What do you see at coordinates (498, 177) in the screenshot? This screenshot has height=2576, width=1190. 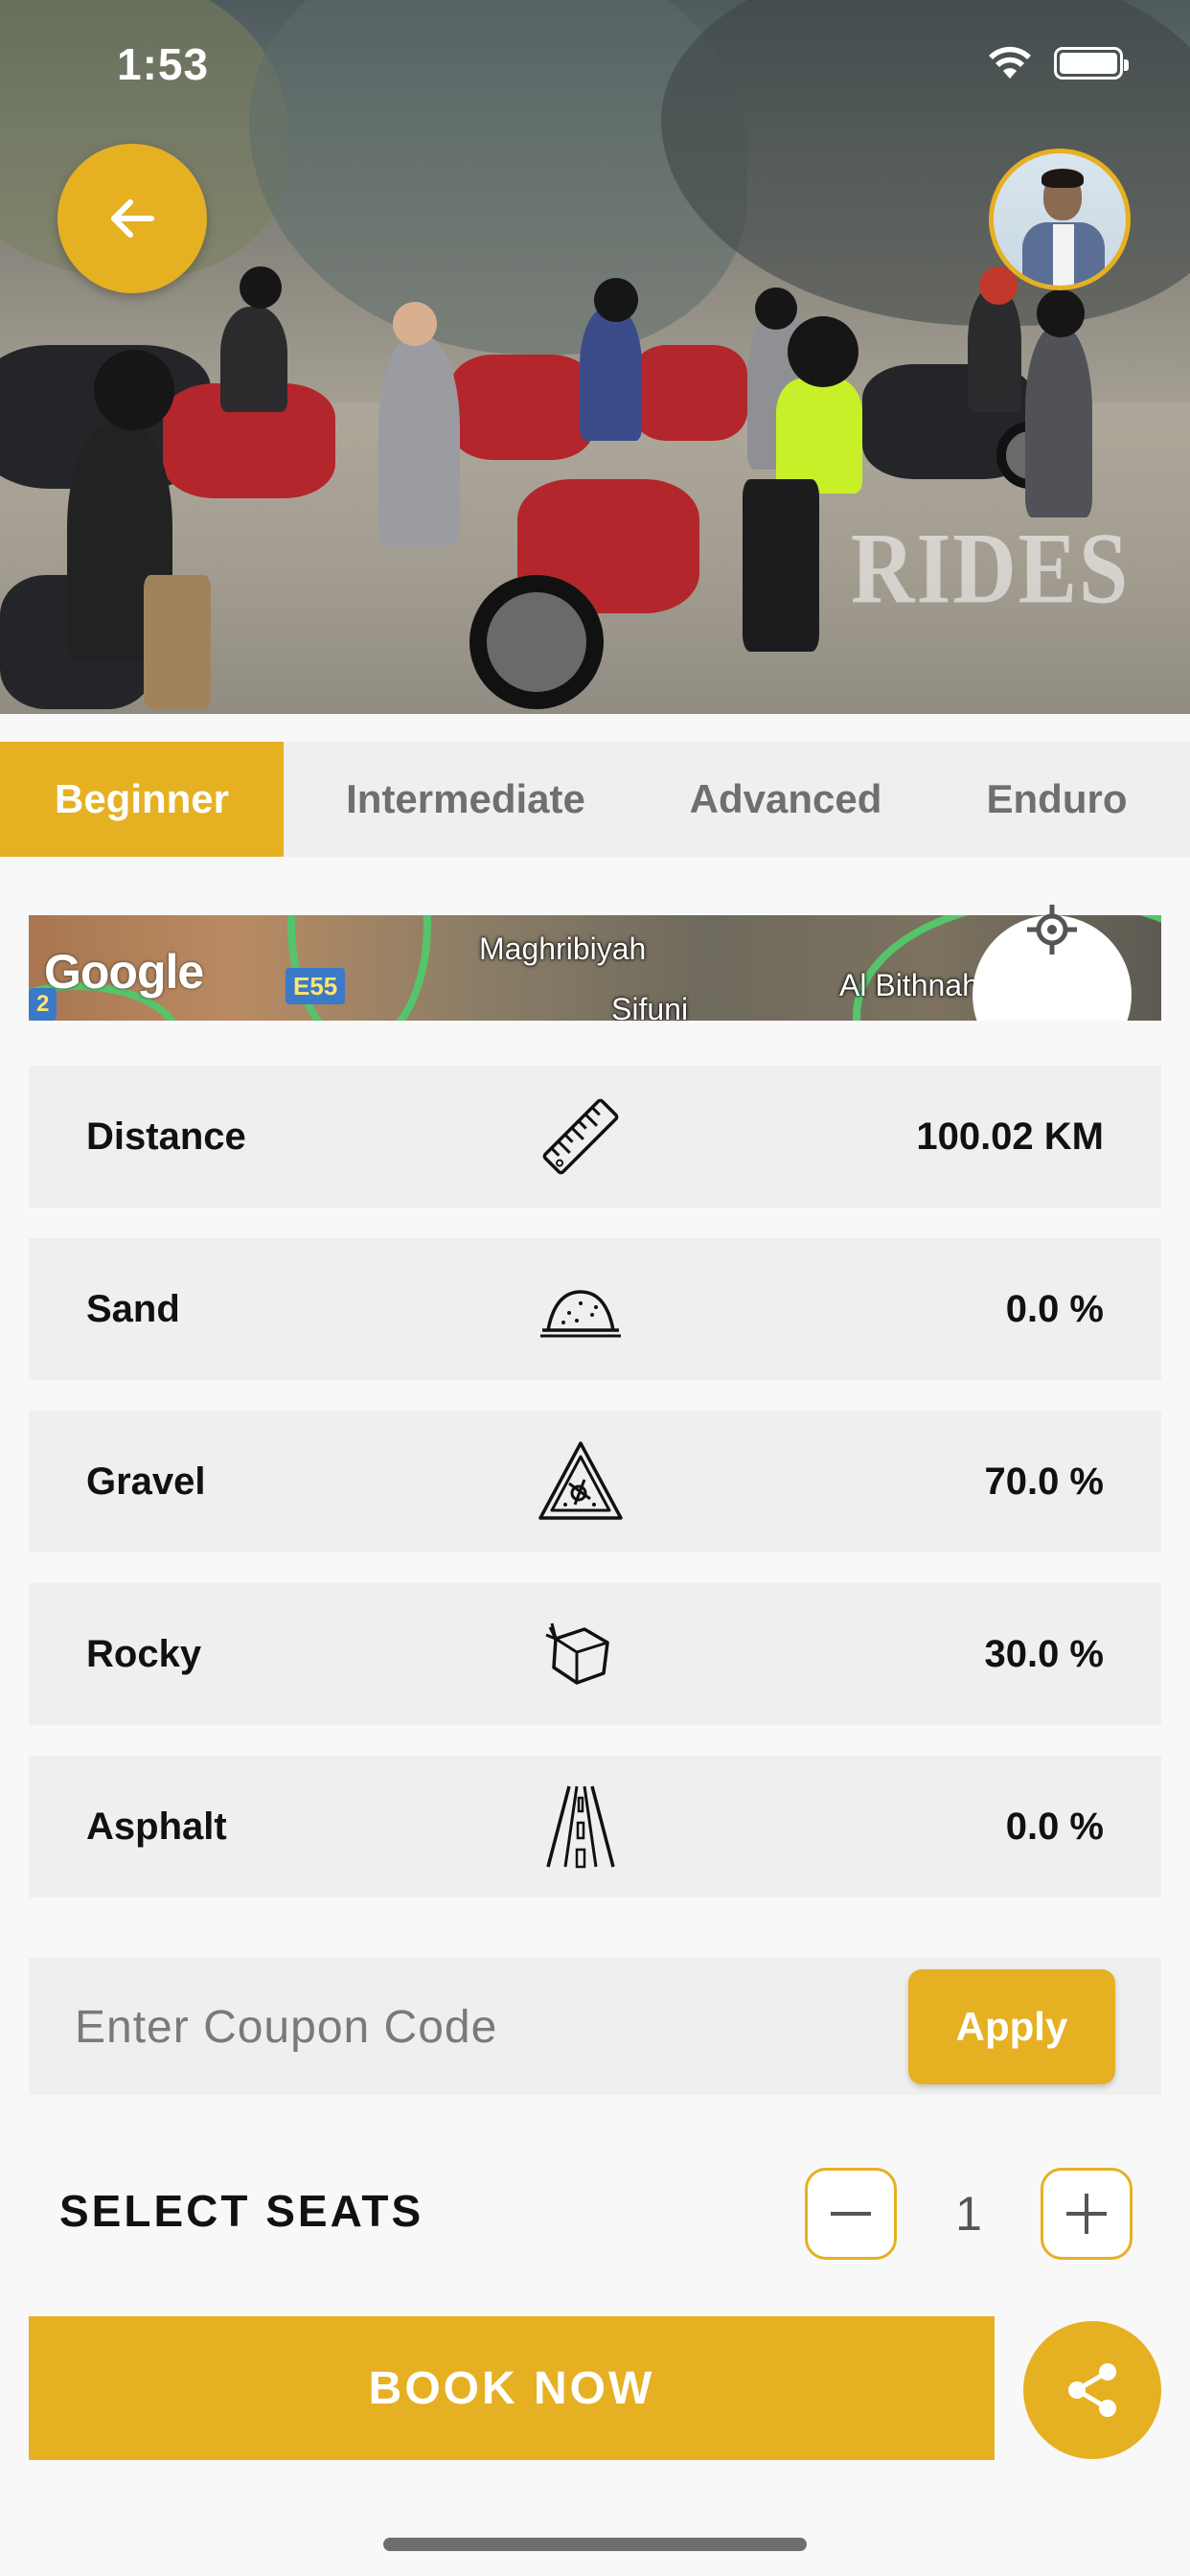 I see `hero-background-rock` at bounding box center [498, 177].